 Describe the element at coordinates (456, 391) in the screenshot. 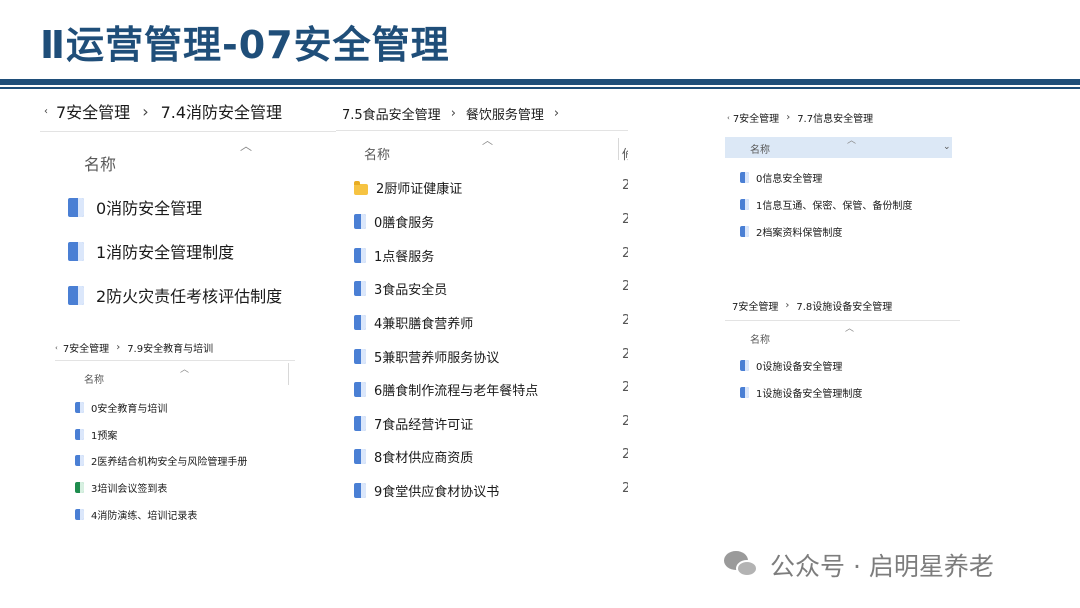

I see `file-name: 6膳食制作流程与老年餐特点` at that location.